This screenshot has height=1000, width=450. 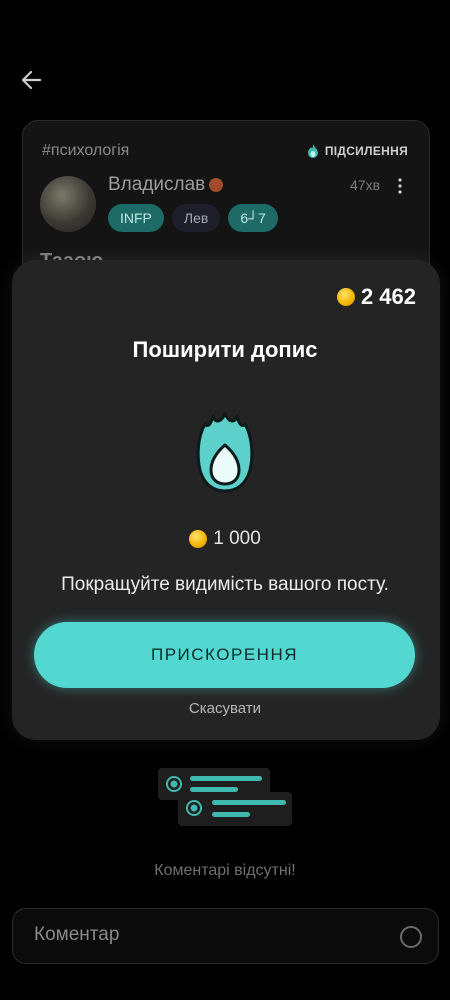 What do you see at coordinates (68, 204) in the screenshot?
I see `avatar` at bounding box center [68, 204].